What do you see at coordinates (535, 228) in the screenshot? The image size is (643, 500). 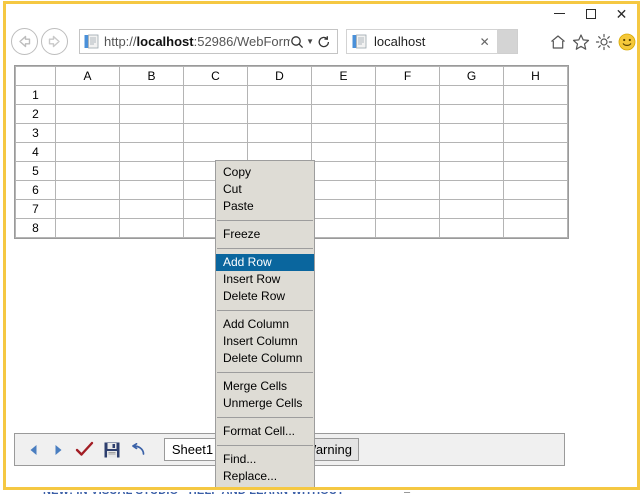 I see `cell-h8` at bounding box center [535, 228].